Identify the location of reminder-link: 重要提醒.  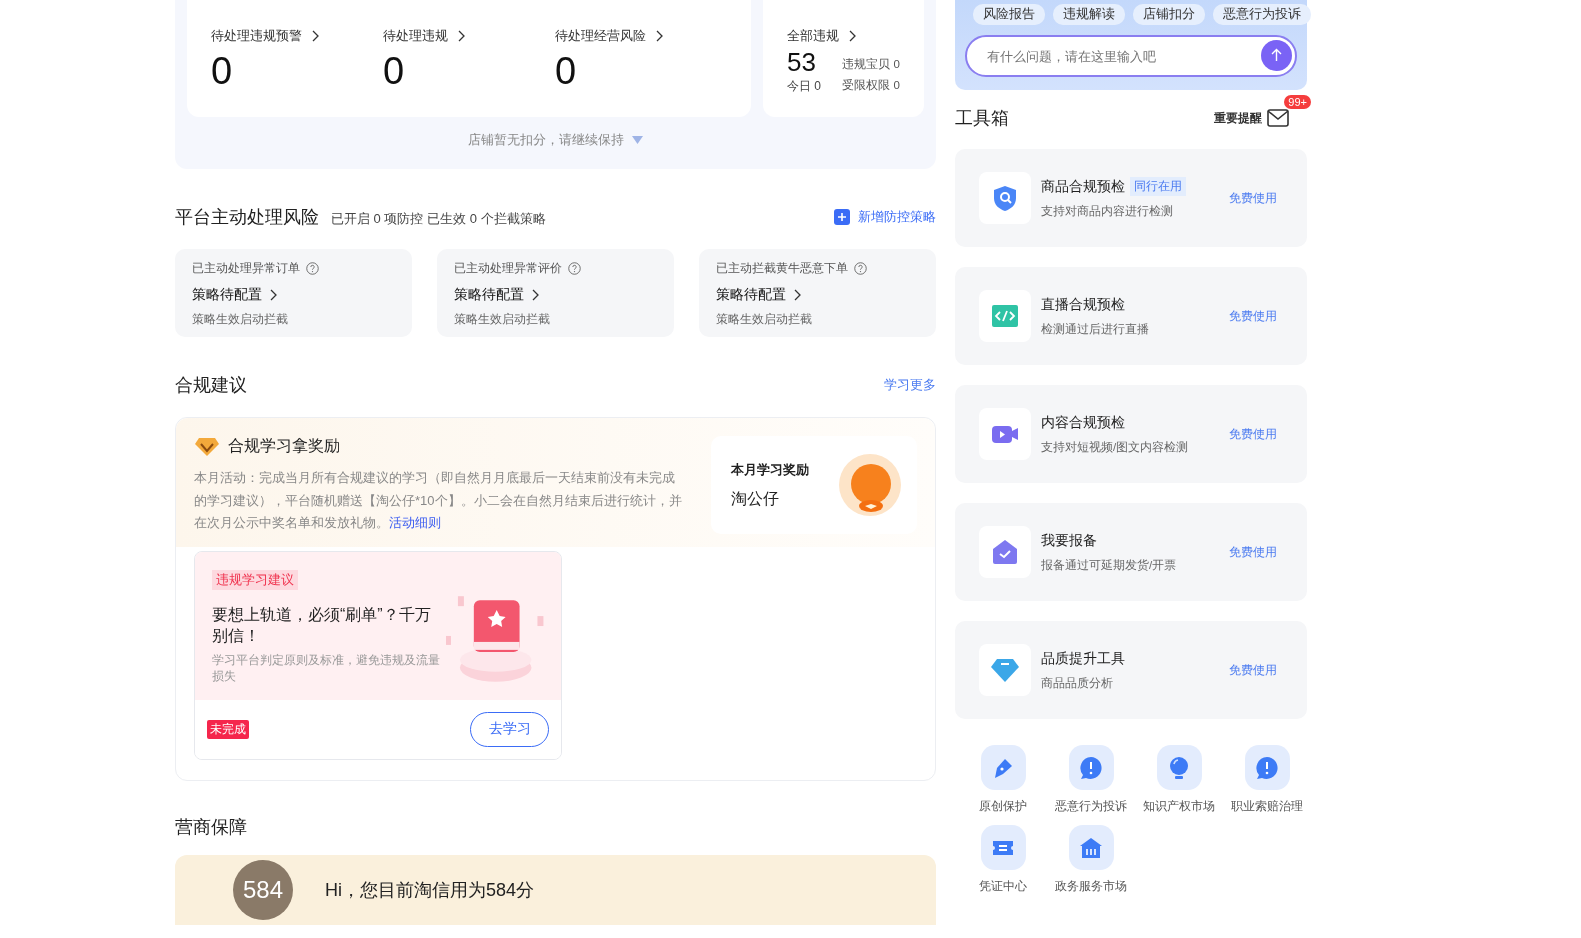
(1251, 118).